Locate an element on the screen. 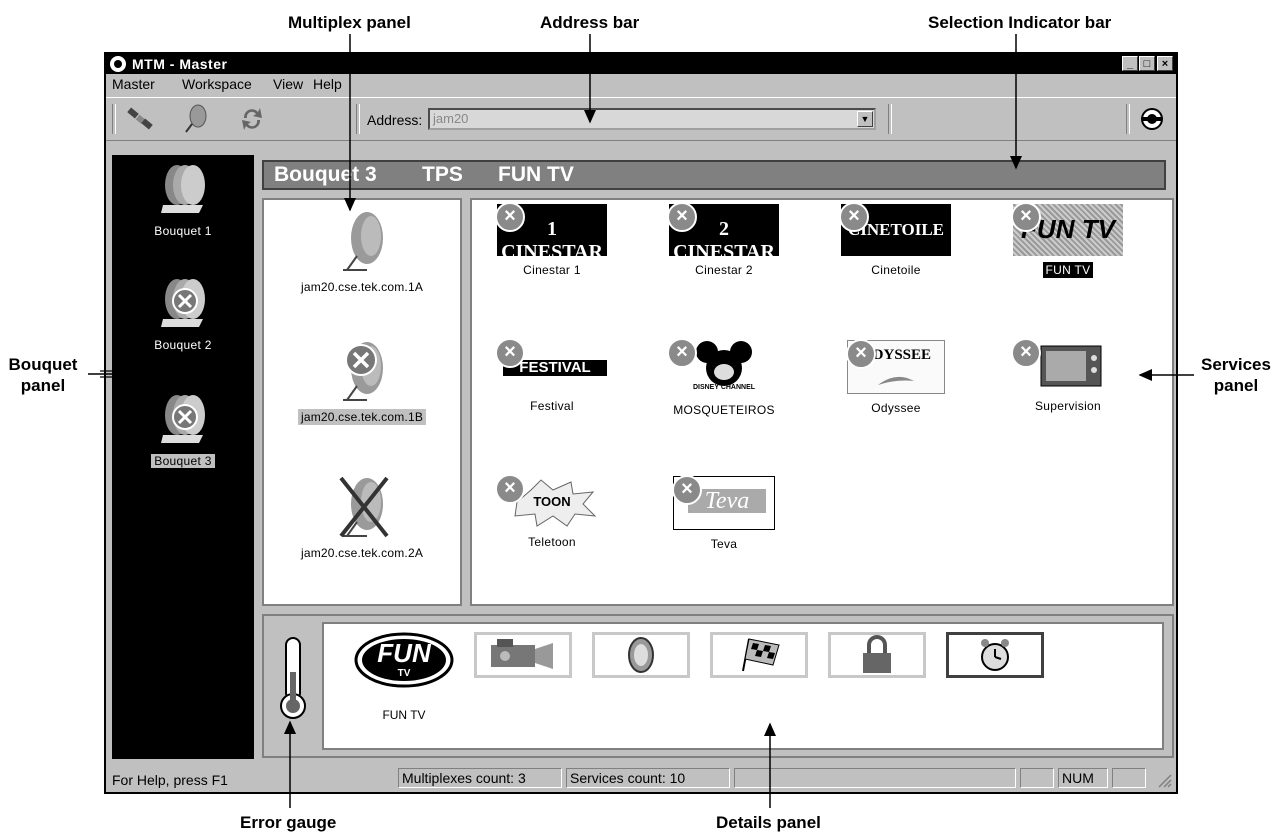 The image size is (1286, 840). status-num: NUM is located at coordinates (1083, 778).